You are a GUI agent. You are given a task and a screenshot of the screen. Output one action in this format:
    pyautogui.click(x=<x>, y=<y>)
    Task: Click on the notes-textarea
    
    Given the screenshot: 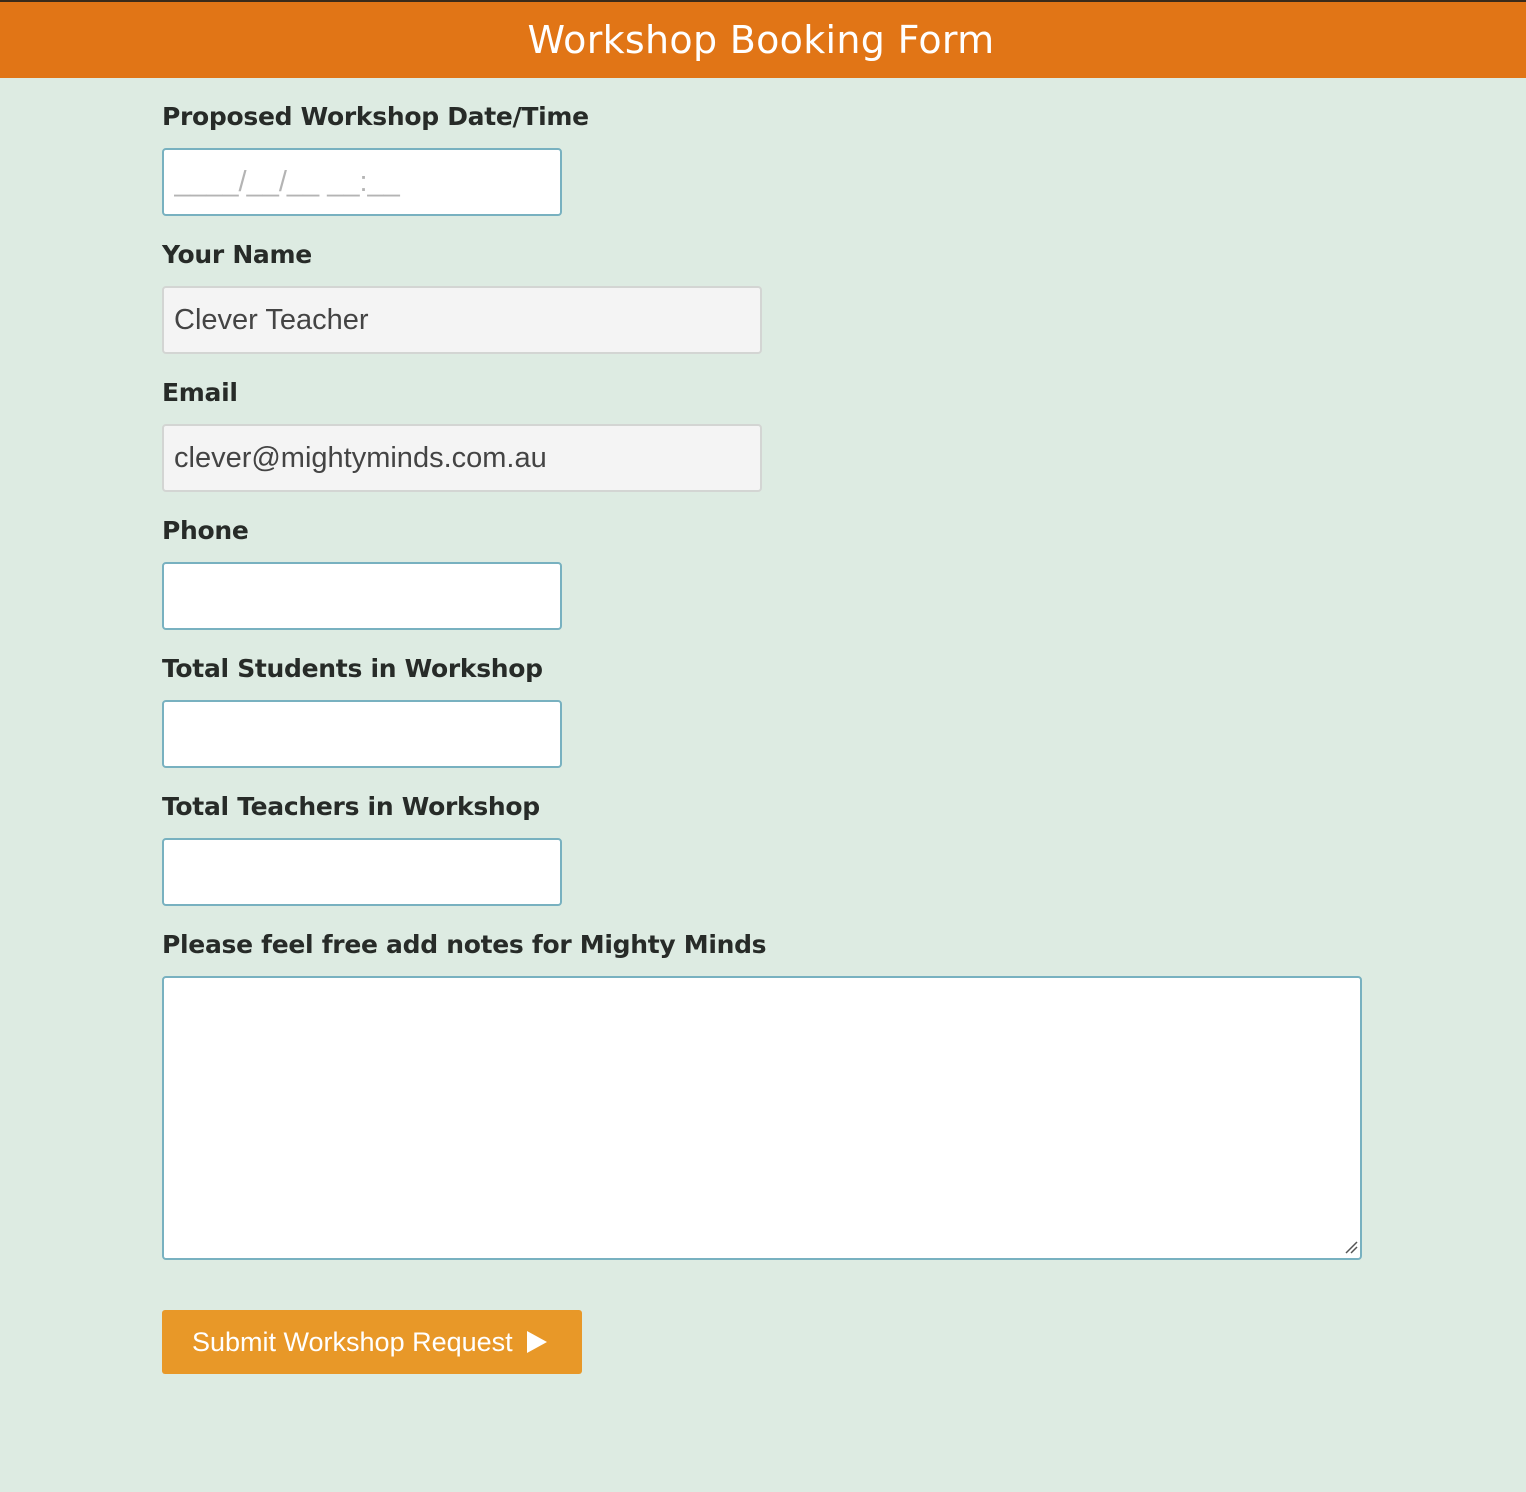 What is the action you would take?
    pyautogui.click(x=762, y=1118)
    